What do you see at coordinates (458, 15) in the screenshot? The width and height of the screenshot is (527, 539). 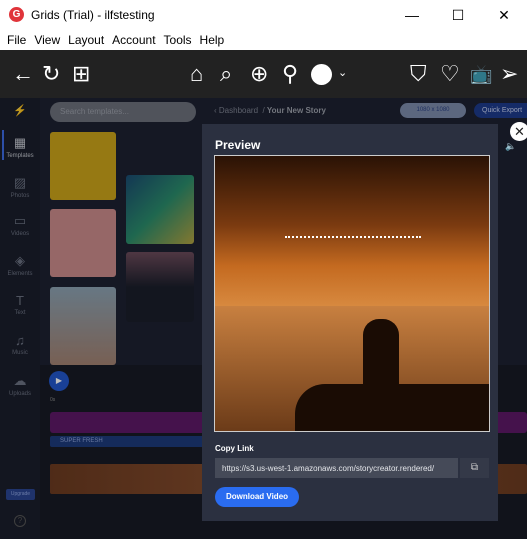 I see `maximize-button: ☐` at bounding box center [458, 15].